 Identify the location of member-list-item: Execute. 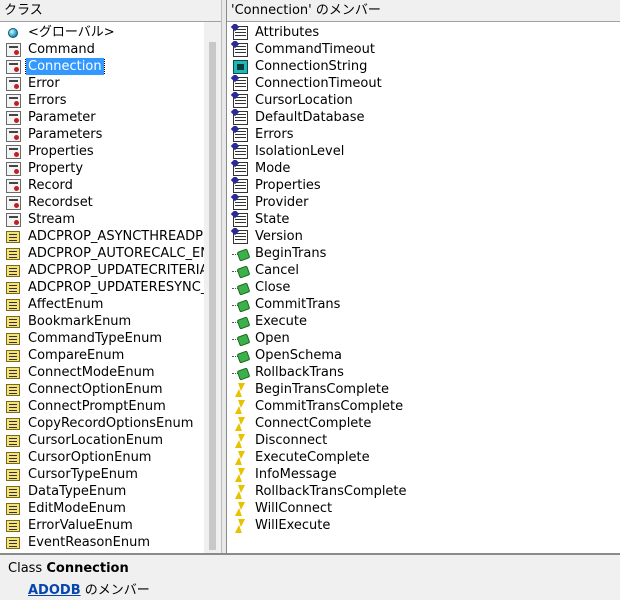
(423, 321).